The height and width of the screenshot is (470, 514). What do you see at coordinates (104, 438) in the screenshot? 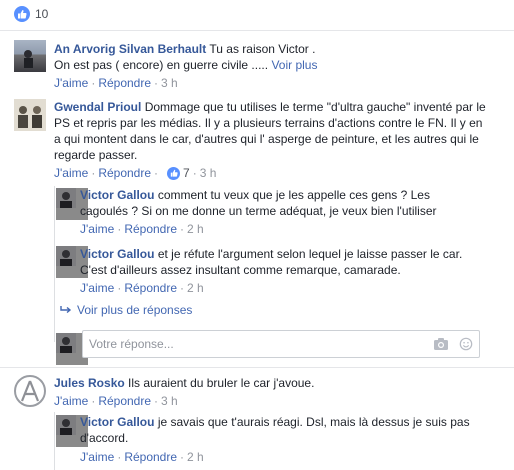
I see `reply-text: d'accord.` at bounding box center [104, 438].